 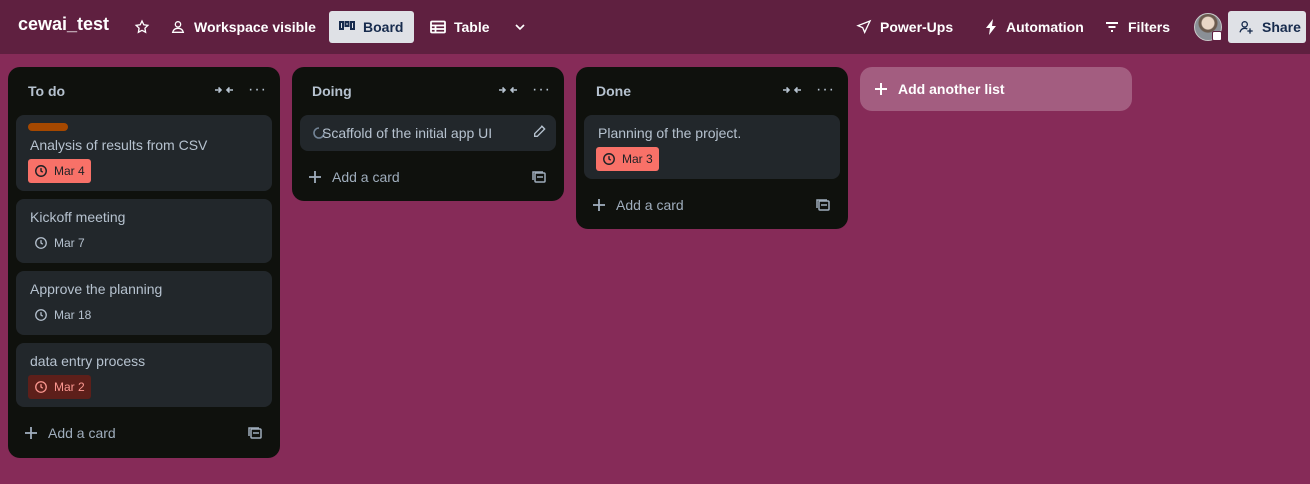 What do you see at coordinates (383, 27) in the screenshot?
I see `board-view-label: Board` at bounding box center [383, 27].